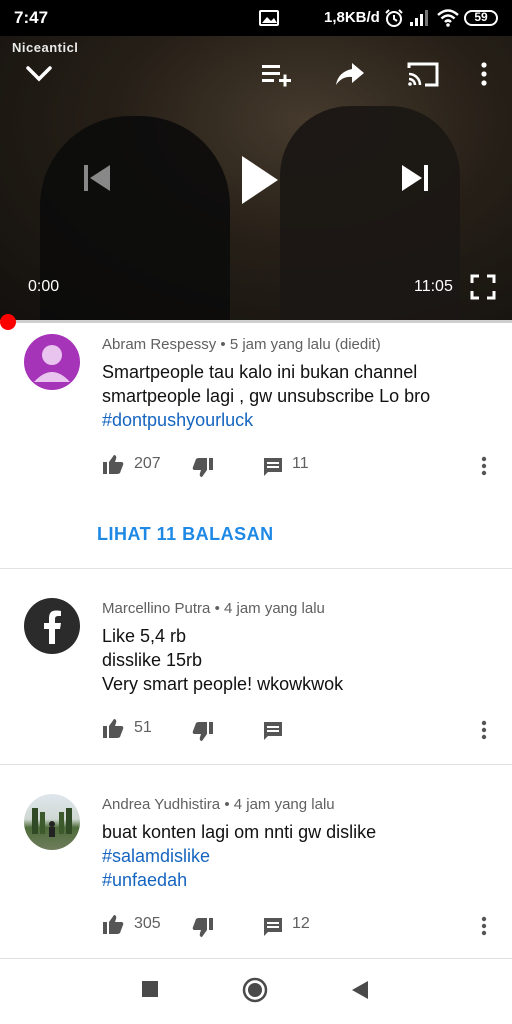  Describe the element at coordinates (448, 18) in the screenshot. I see `wifi-icon` at that location.